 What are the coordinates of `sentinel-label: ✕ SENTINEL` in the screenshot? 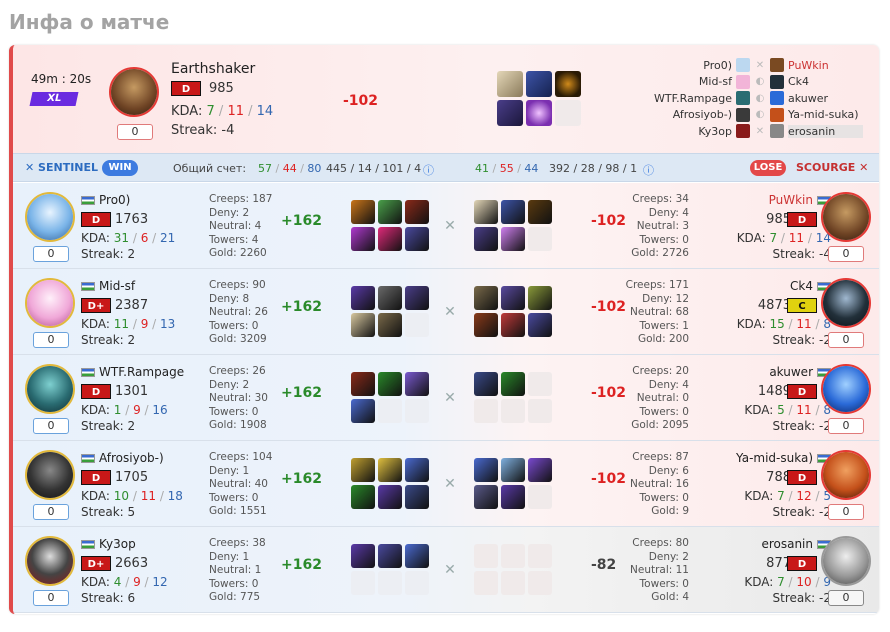 It's located at (62, 167).